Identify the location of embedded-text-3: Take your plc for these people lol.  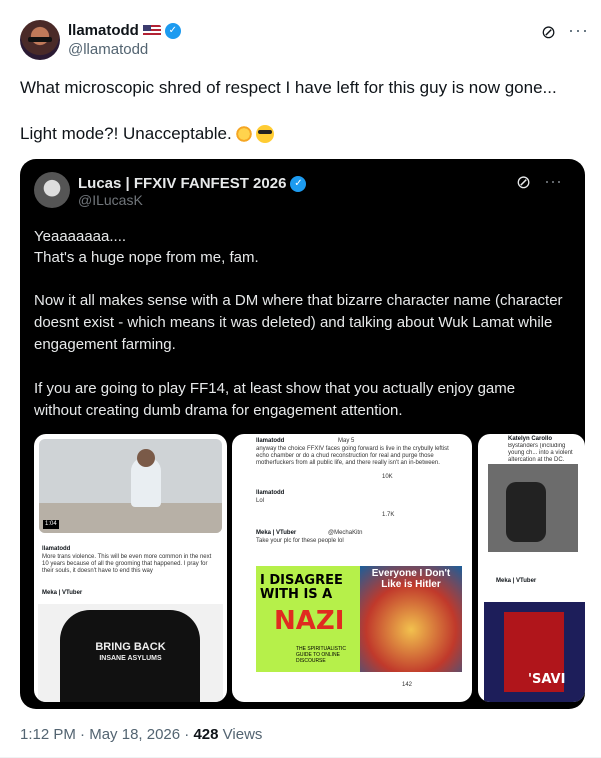
(300, 541).